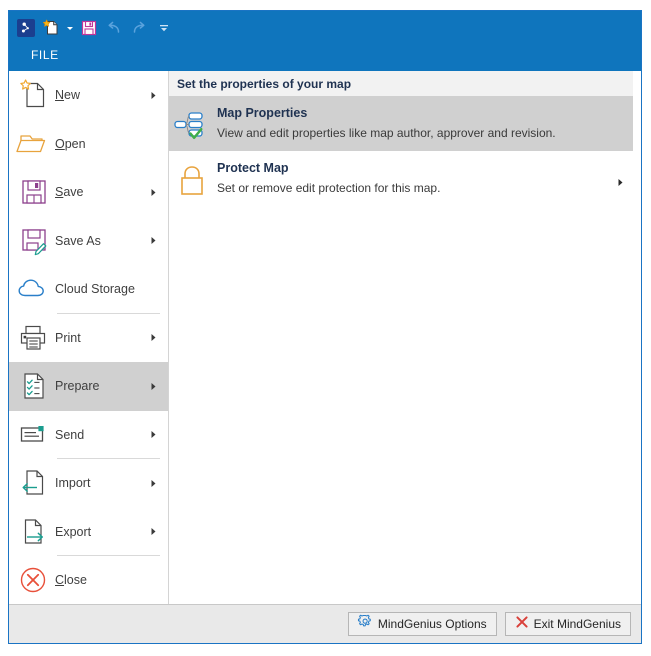 The height and width of the screenshot is (656, 651). I want to click on open-folder-icon, so click(32, 144).